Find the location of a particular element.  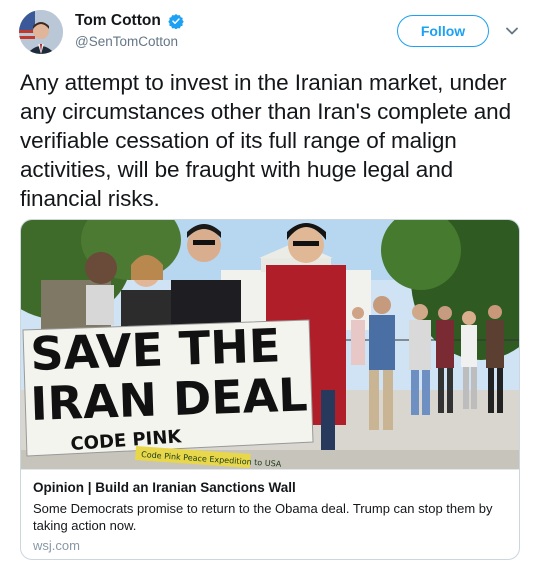

chevron-down-icon is located at coordinates (512, 31).